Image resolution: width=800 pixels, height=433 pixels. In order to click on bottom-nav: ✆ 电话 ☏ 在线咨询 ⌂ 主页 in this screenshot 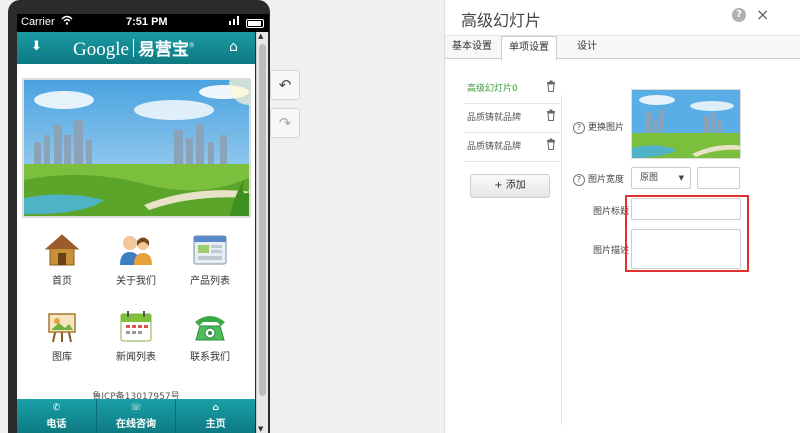, I will do `click(136, 416)`.